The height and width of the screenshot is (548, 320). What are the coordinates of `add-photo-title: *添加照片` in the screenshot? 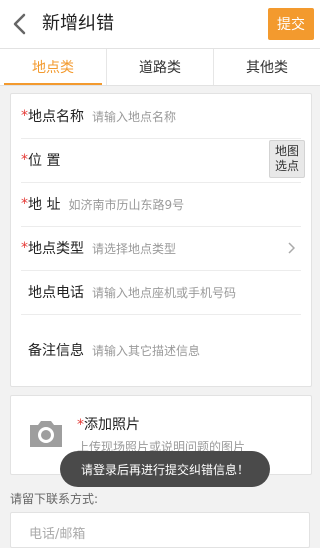 It's located at (108, 424).